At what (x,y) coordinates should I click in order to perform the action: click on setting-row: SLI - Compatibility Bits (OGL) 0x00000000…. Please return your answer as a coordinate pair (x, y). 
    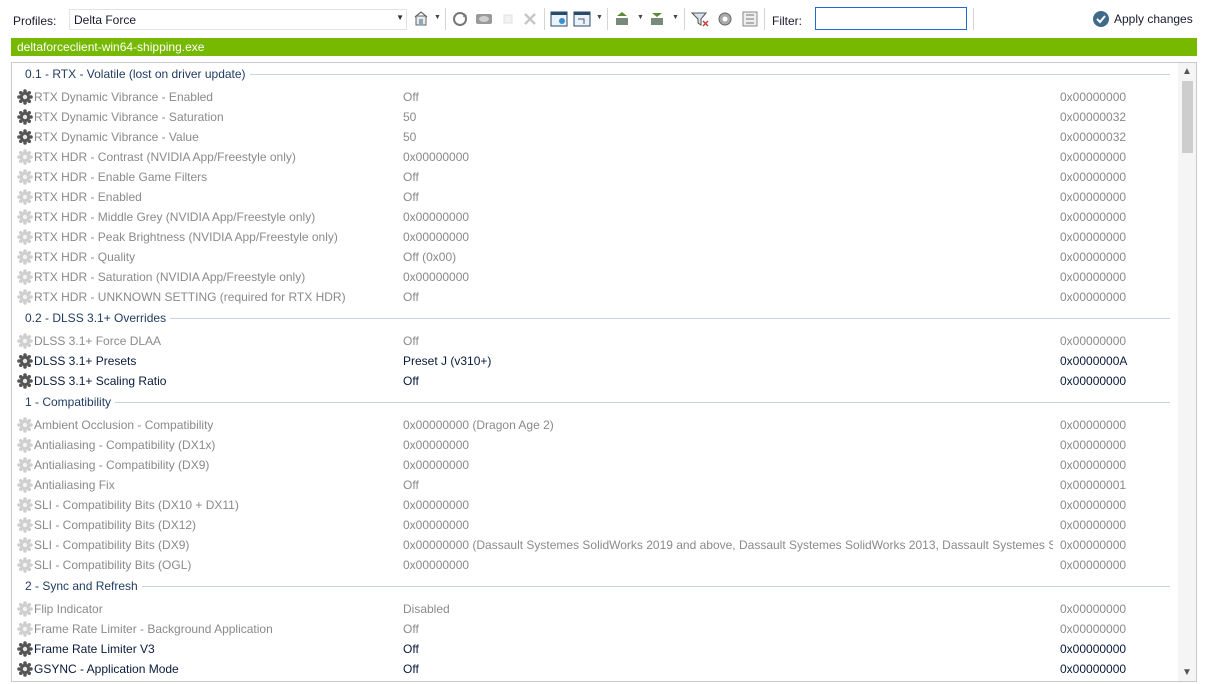
    Looking at the image, I should click on (595, 565).